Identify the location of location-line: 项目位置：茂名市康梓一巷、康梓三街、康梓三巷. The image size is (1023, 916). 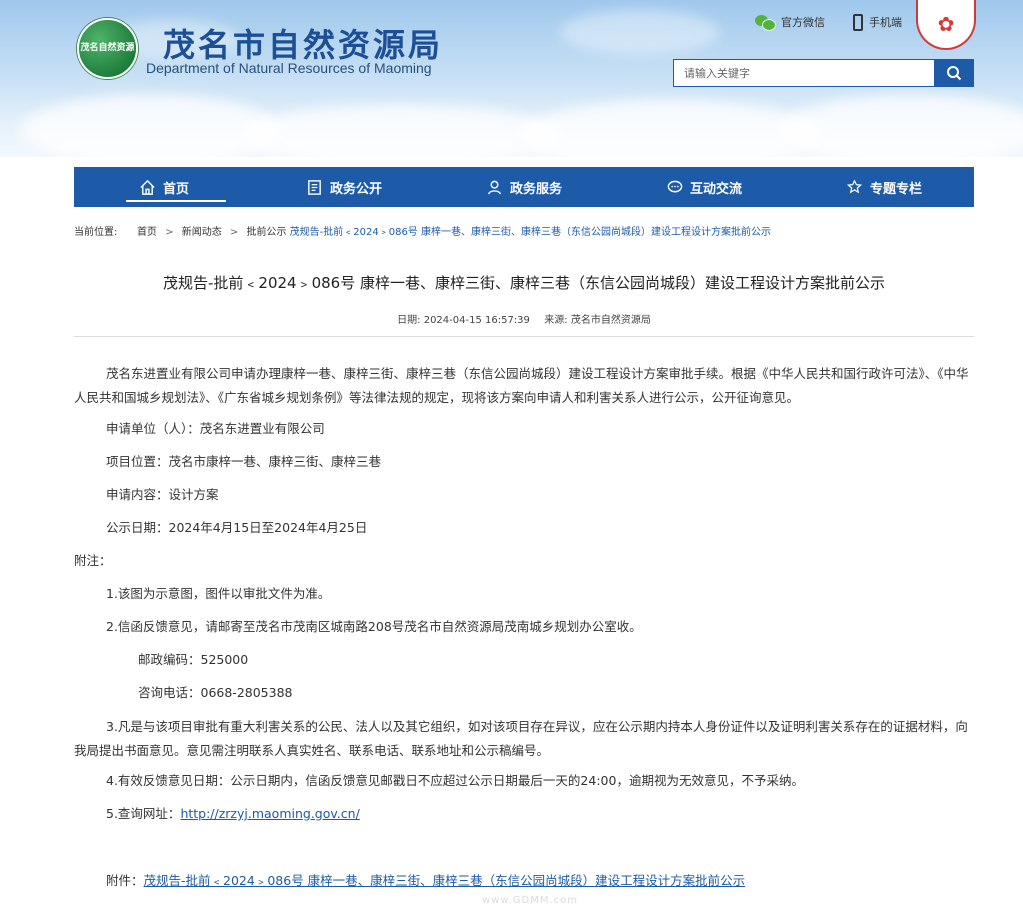
(244, 461).